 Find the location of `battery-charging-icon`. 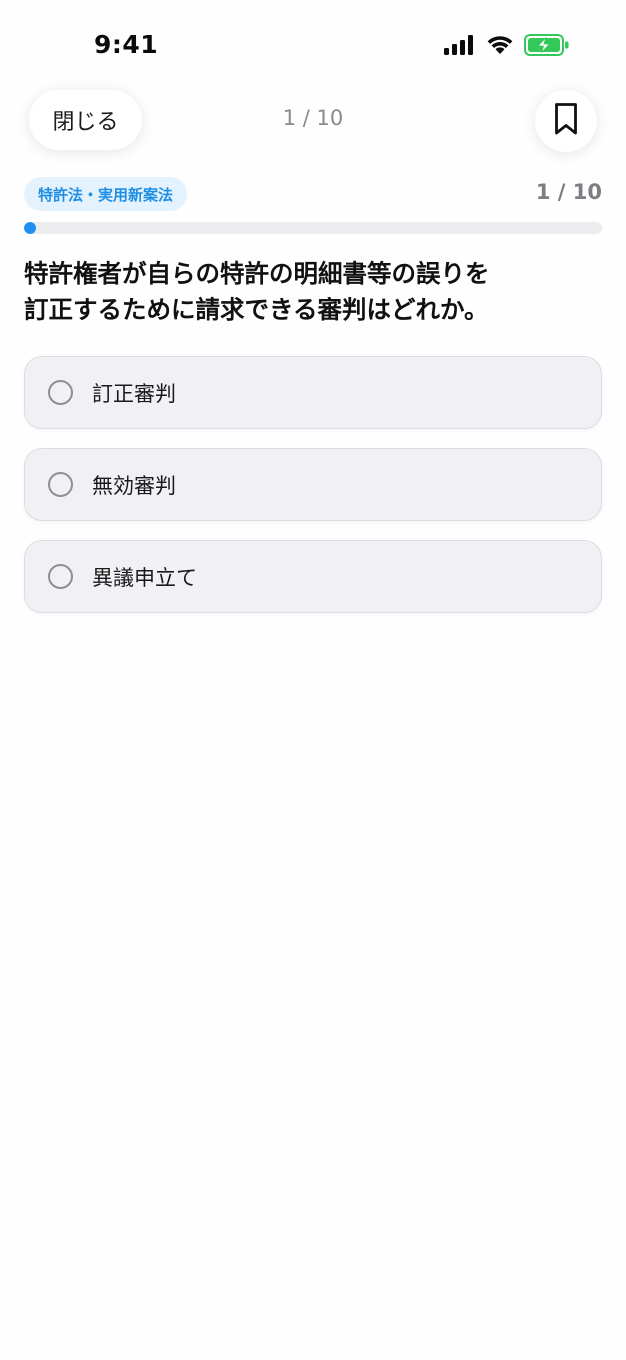

battery-charging-icon is located at coordinates (547, 47).